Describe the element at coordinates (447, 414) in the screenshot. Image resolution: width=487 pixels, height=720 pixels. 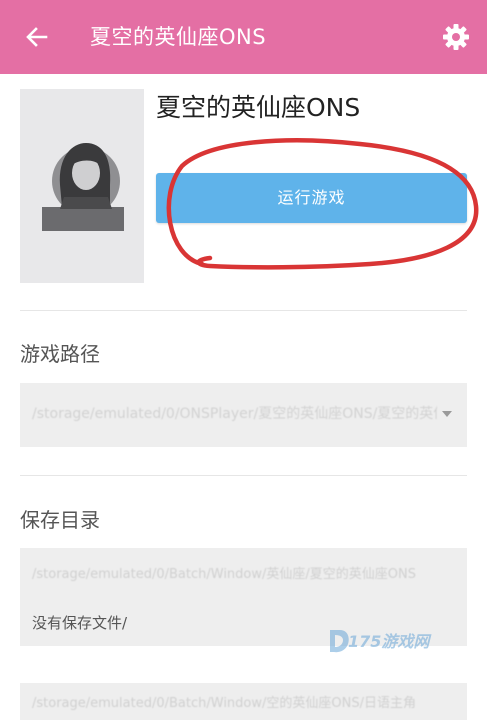
I see `dropdown-arrow-icon` at that location.